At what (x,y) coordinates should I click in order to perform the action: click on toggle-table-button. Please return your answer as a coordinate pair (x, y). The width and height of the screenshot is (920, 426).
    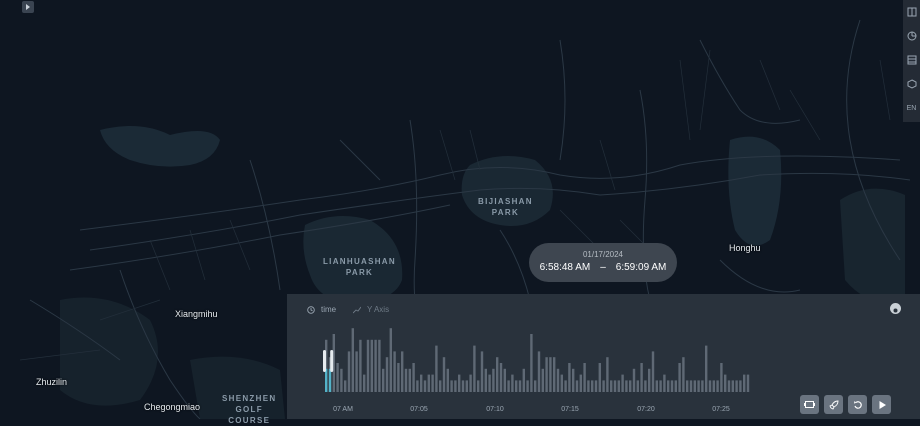
    Looking at the image, I should click on (911, 60).